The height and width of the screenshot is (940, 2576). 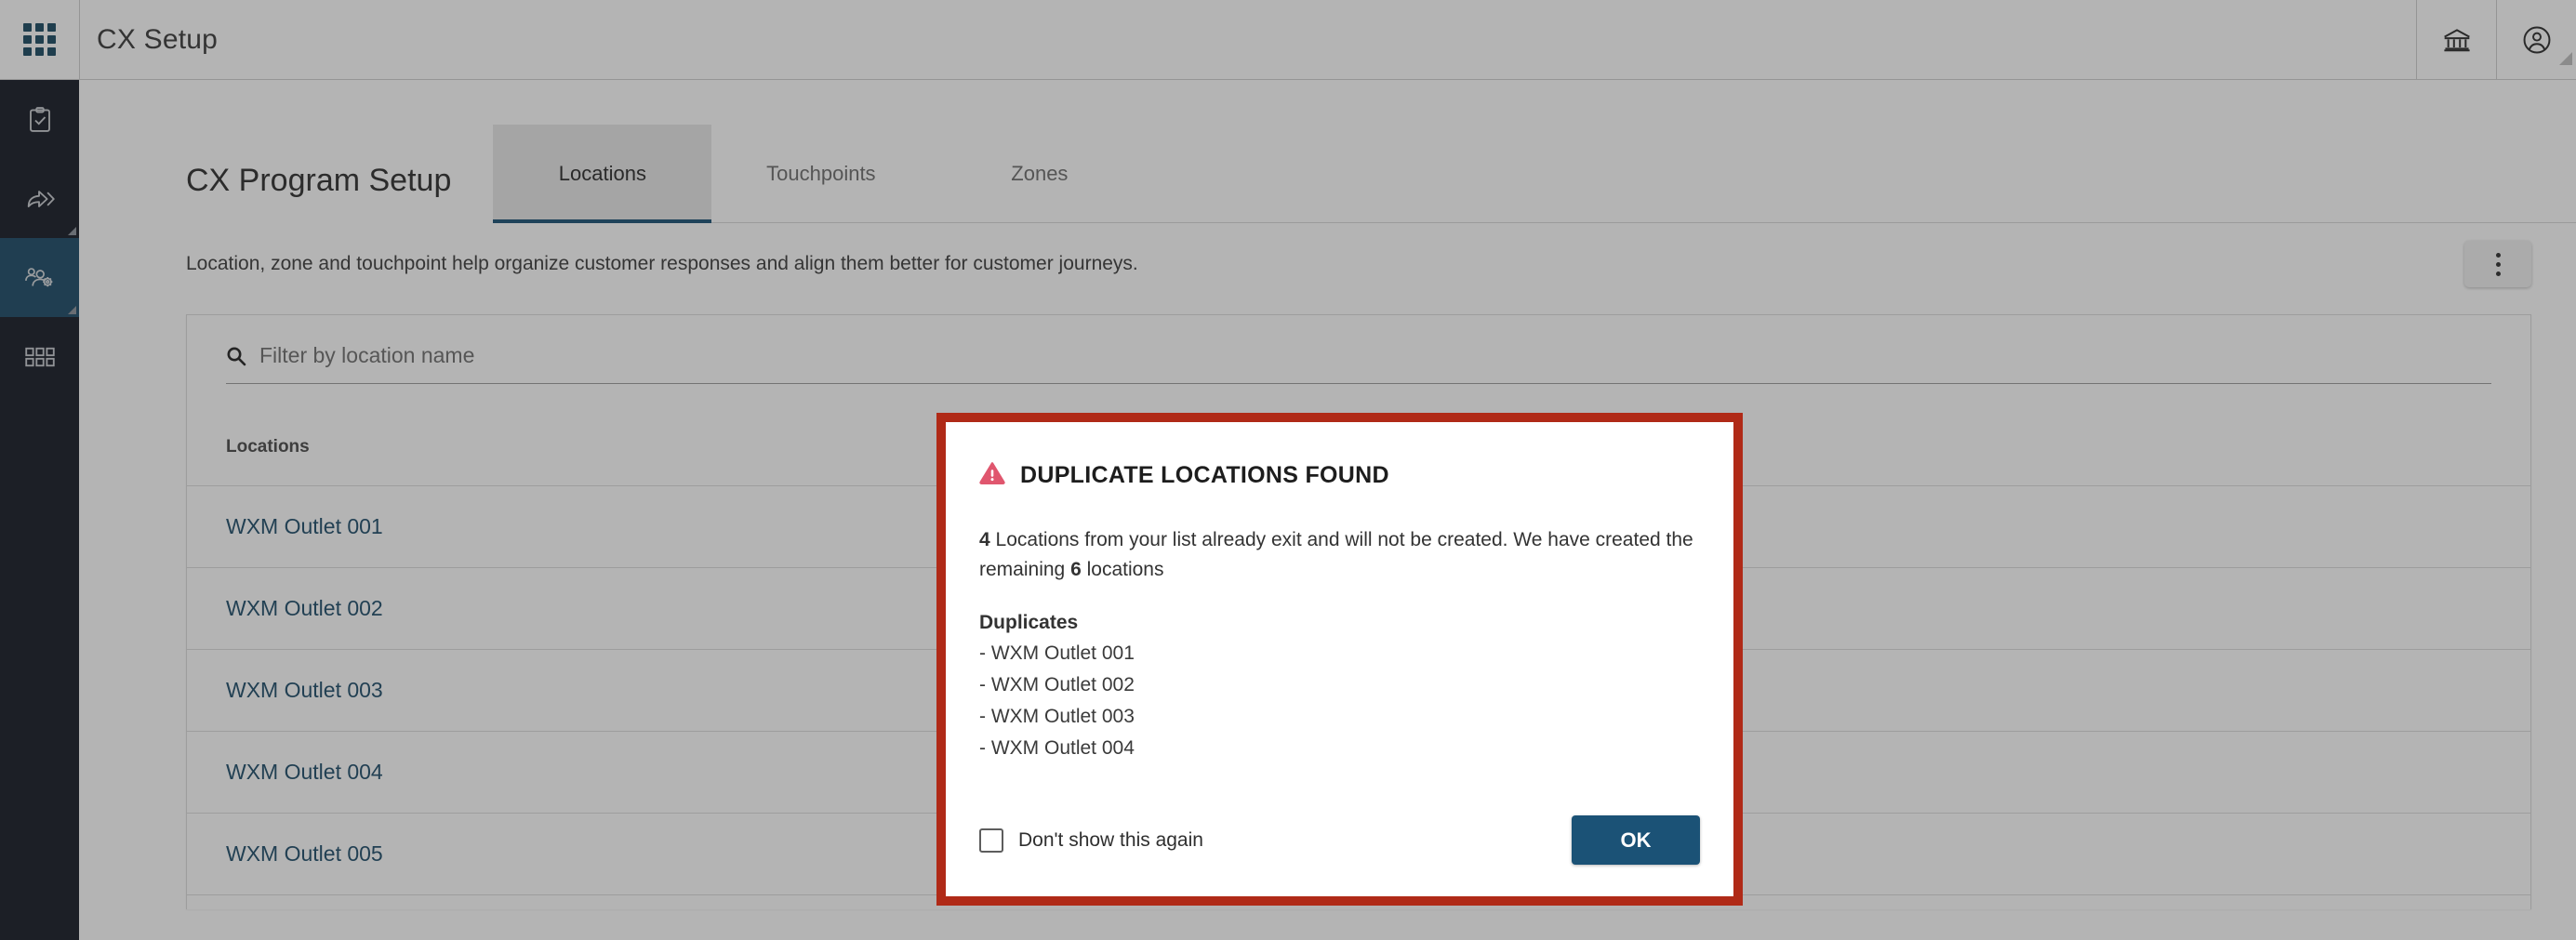 I want to click on duplicate-list-item: - WXM Outlet 001, so click(x=1057, y=653).